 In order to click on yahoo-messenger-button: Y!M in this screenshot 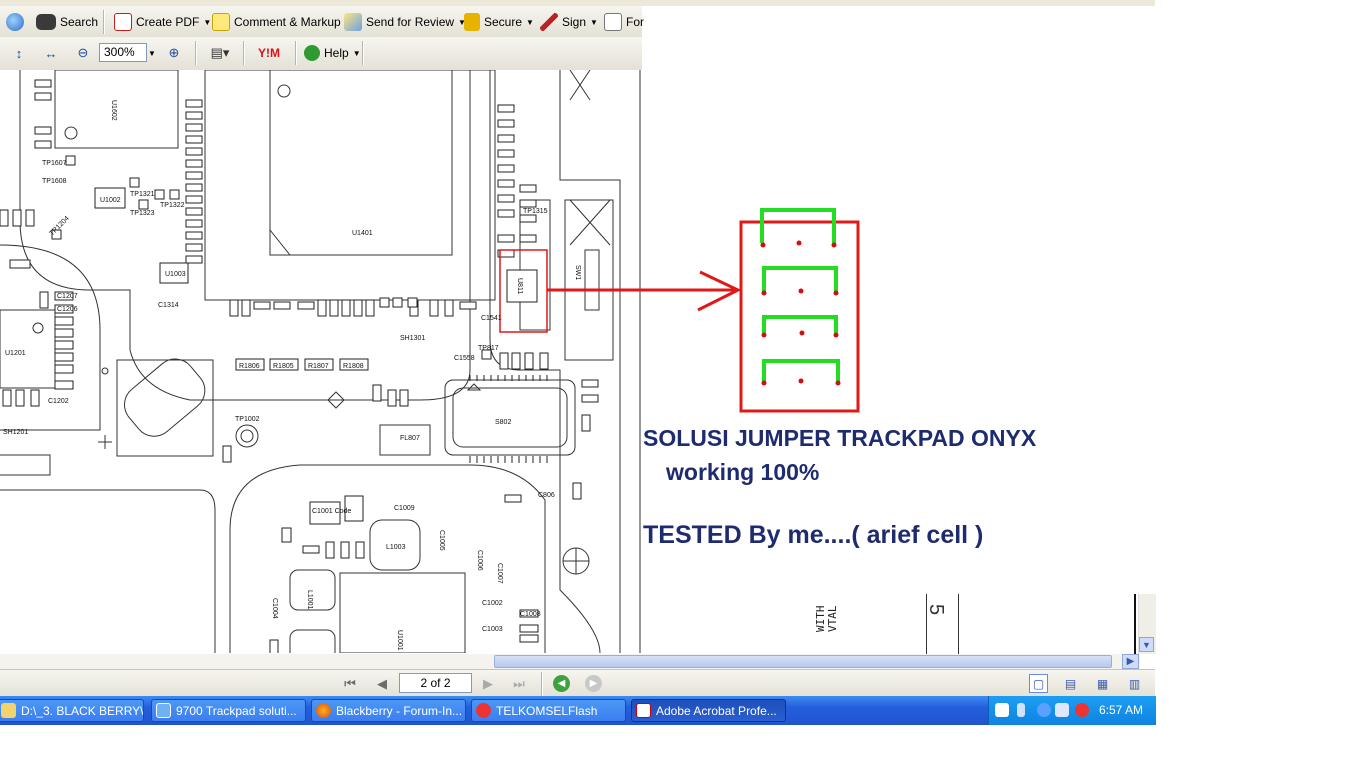, I will do `click(269, 53)`.